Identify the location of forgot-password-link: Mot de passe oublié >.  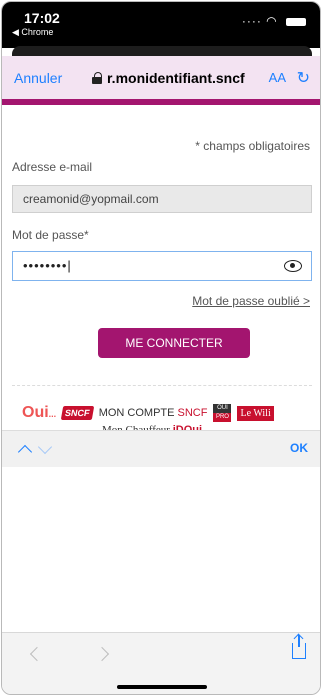
(251, 301).